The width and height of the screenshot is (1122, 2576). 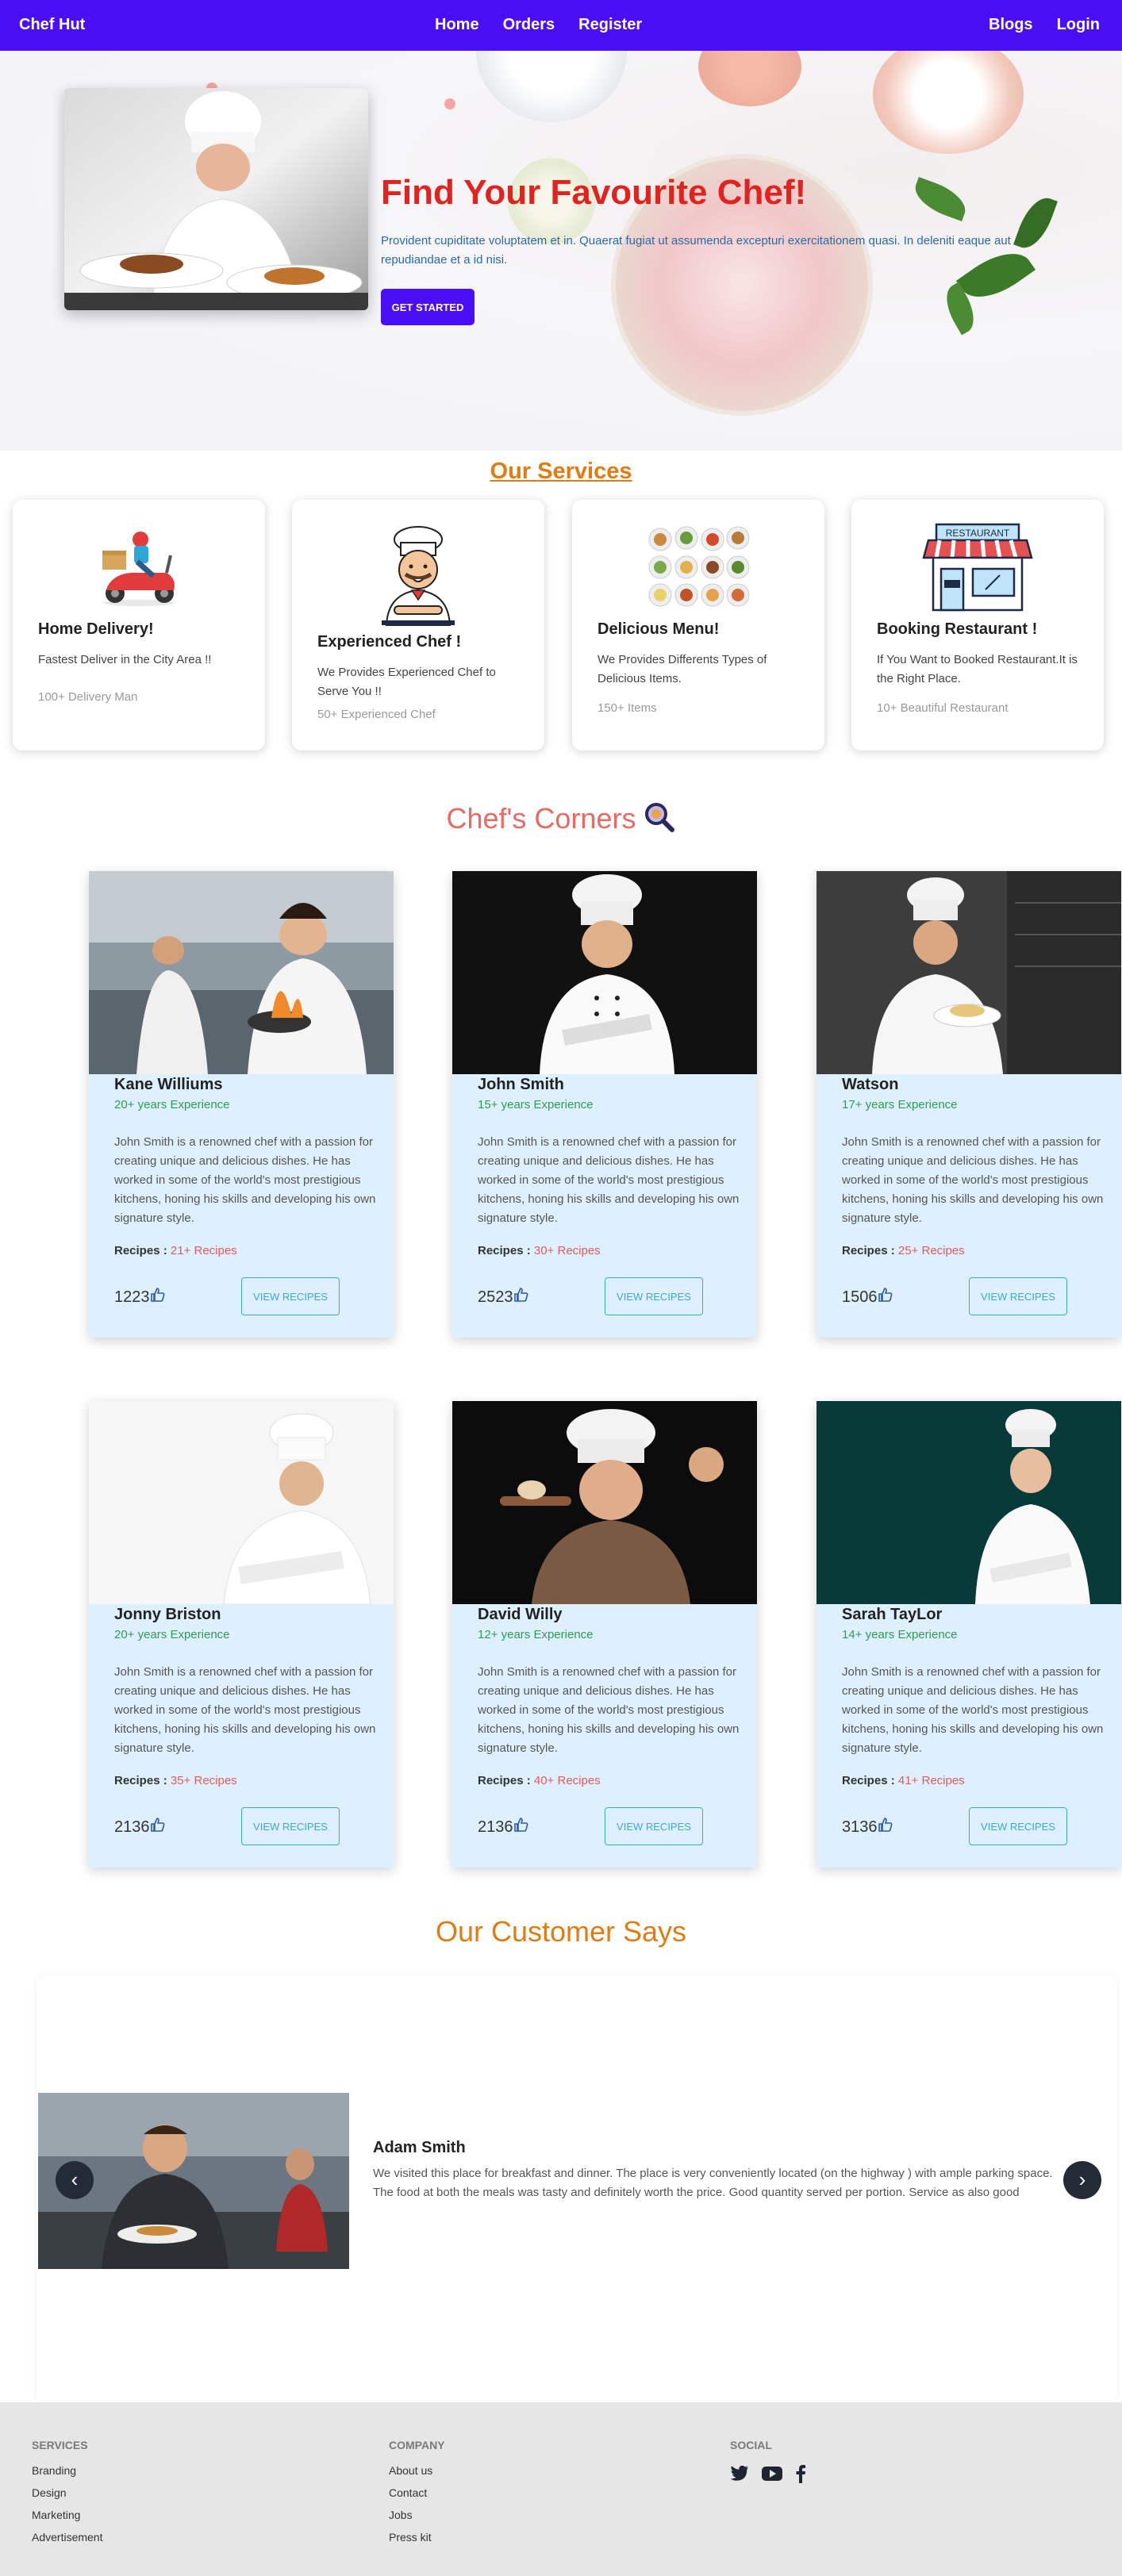 I want to click on recipes-count: 35+ Recipes, so click(x=203, y=1780).